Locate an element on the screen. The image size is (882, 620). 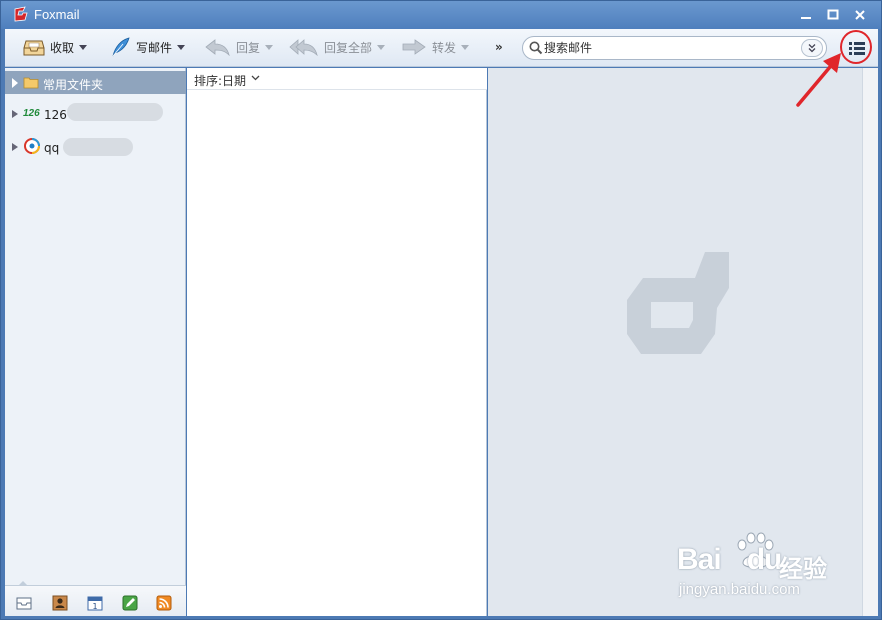
preview-scrollbar is located at coordinates (870, 342).